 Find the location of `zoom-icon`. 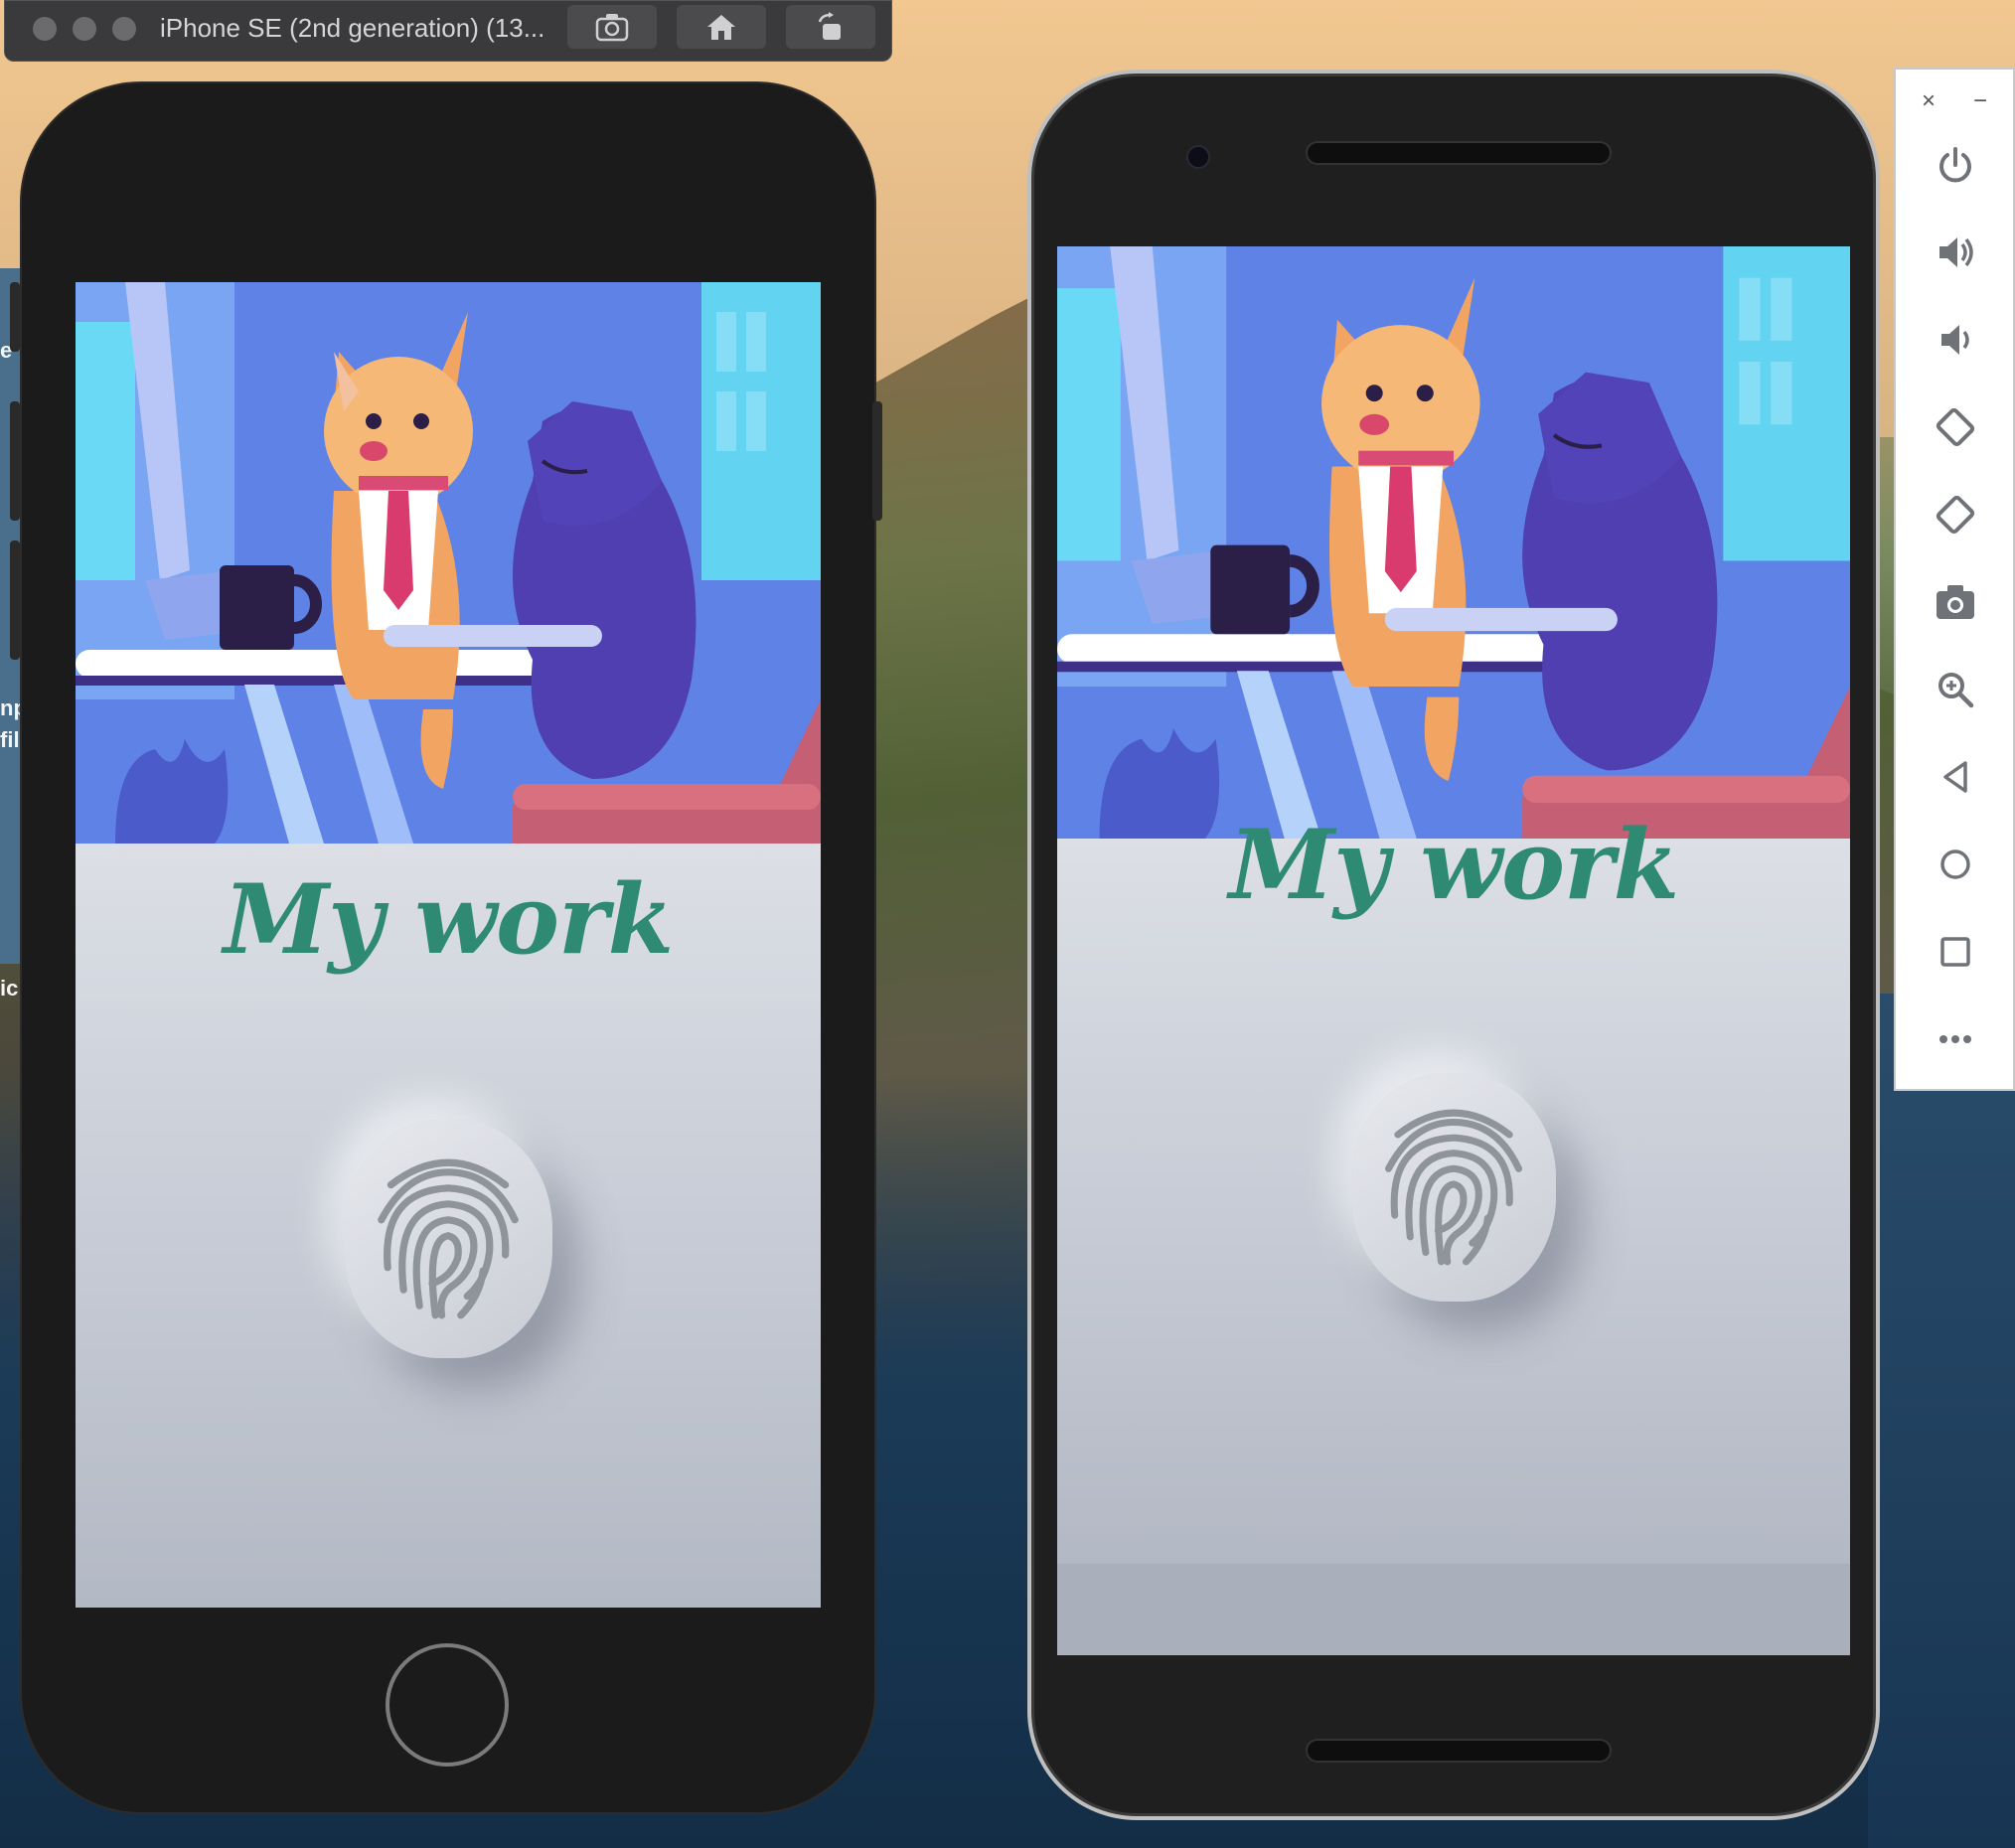

zoom-icon is located at coordinates (1956, 690).